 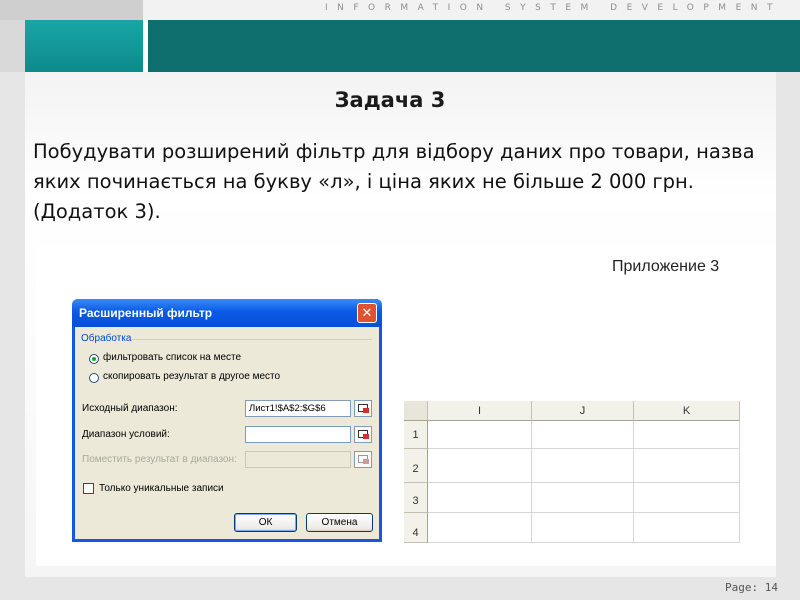 I want to click on option-filter-in-place-label: фильтровать список на месте, so click(x=172, y=357).